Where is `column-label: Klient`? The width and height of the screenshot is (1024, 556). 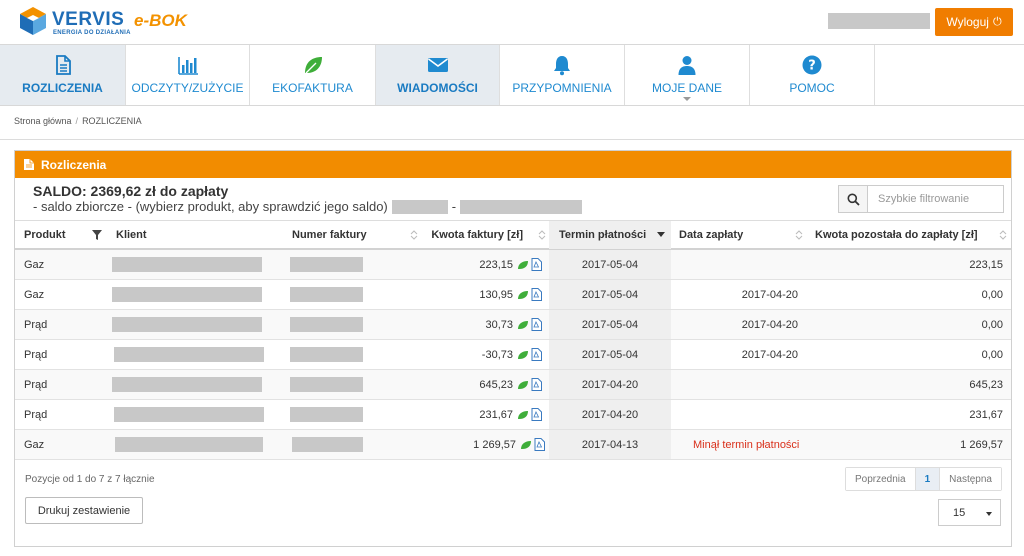 column-label: Klient is located at coordinates (131, 235).